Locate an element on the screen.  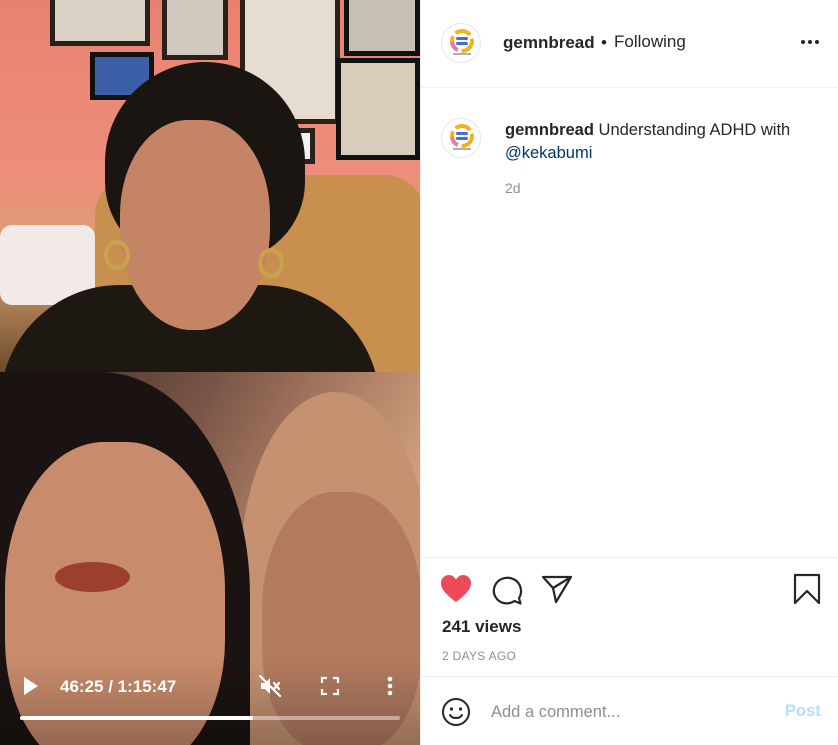
mute-icon is located at coordinates (270, 686).